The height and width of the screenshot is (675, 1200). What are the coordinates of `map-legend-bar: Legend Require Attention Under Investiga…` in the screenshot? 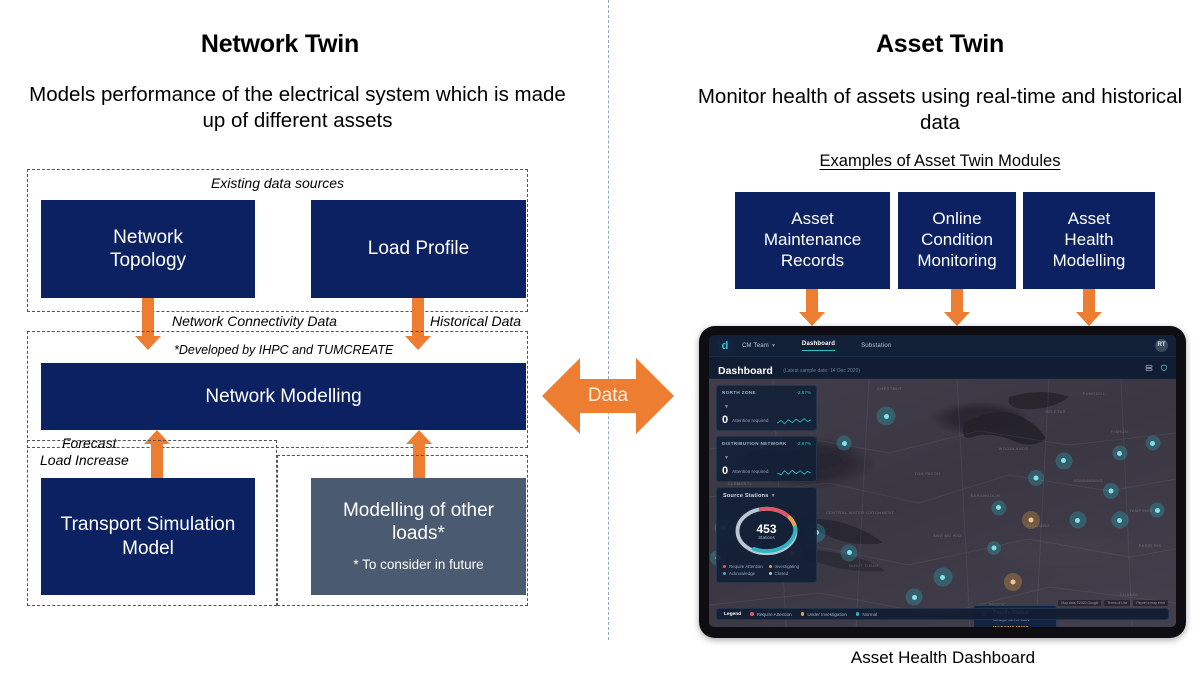 It's located at (942, 614).